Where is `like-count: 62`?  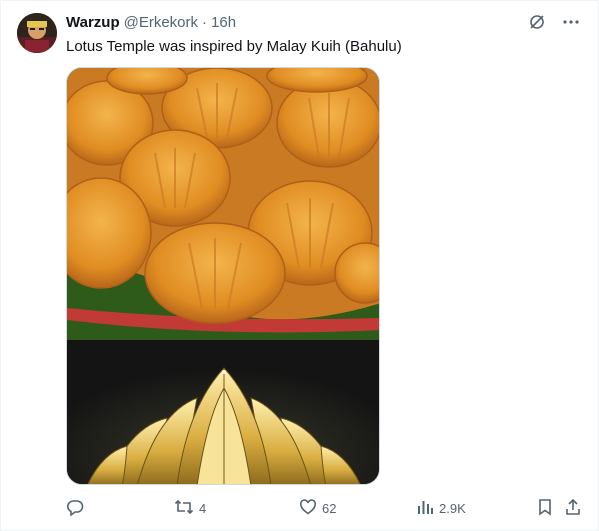 like-count: 62 is located at coordinates (329, 508).